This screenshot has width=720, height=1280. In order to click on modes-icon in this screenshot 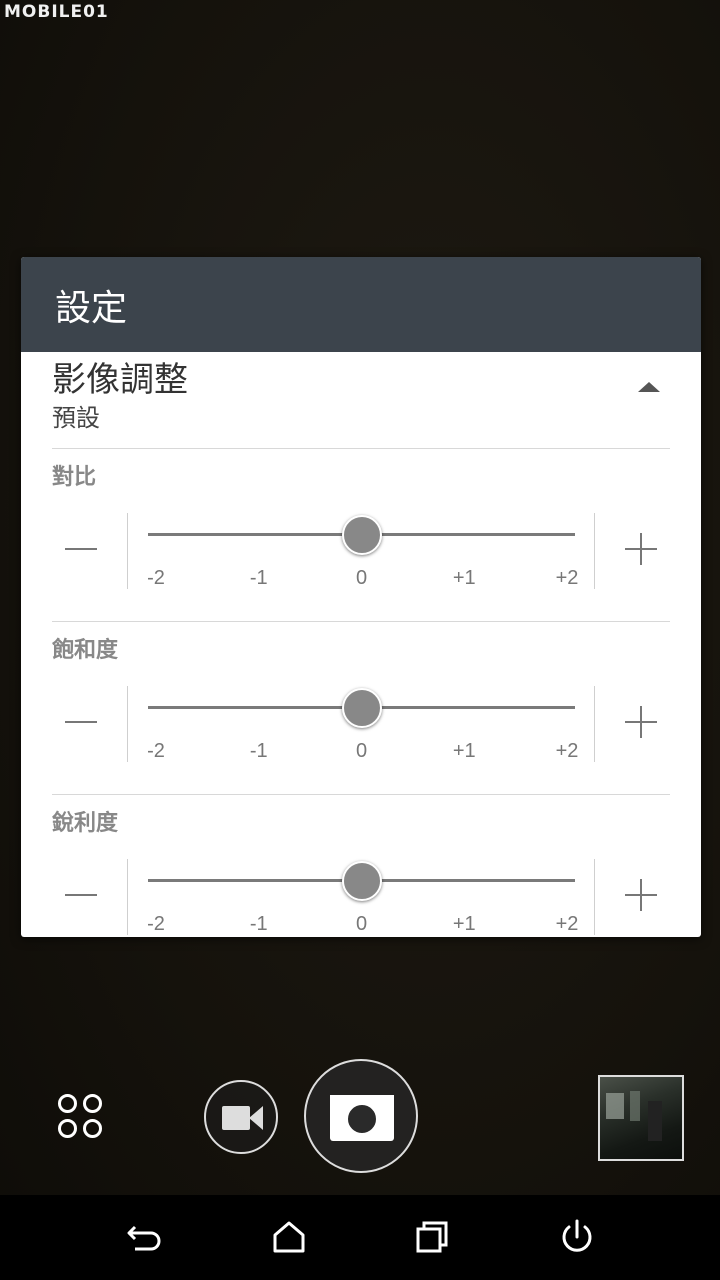, I will do `click(67, 1103)`.